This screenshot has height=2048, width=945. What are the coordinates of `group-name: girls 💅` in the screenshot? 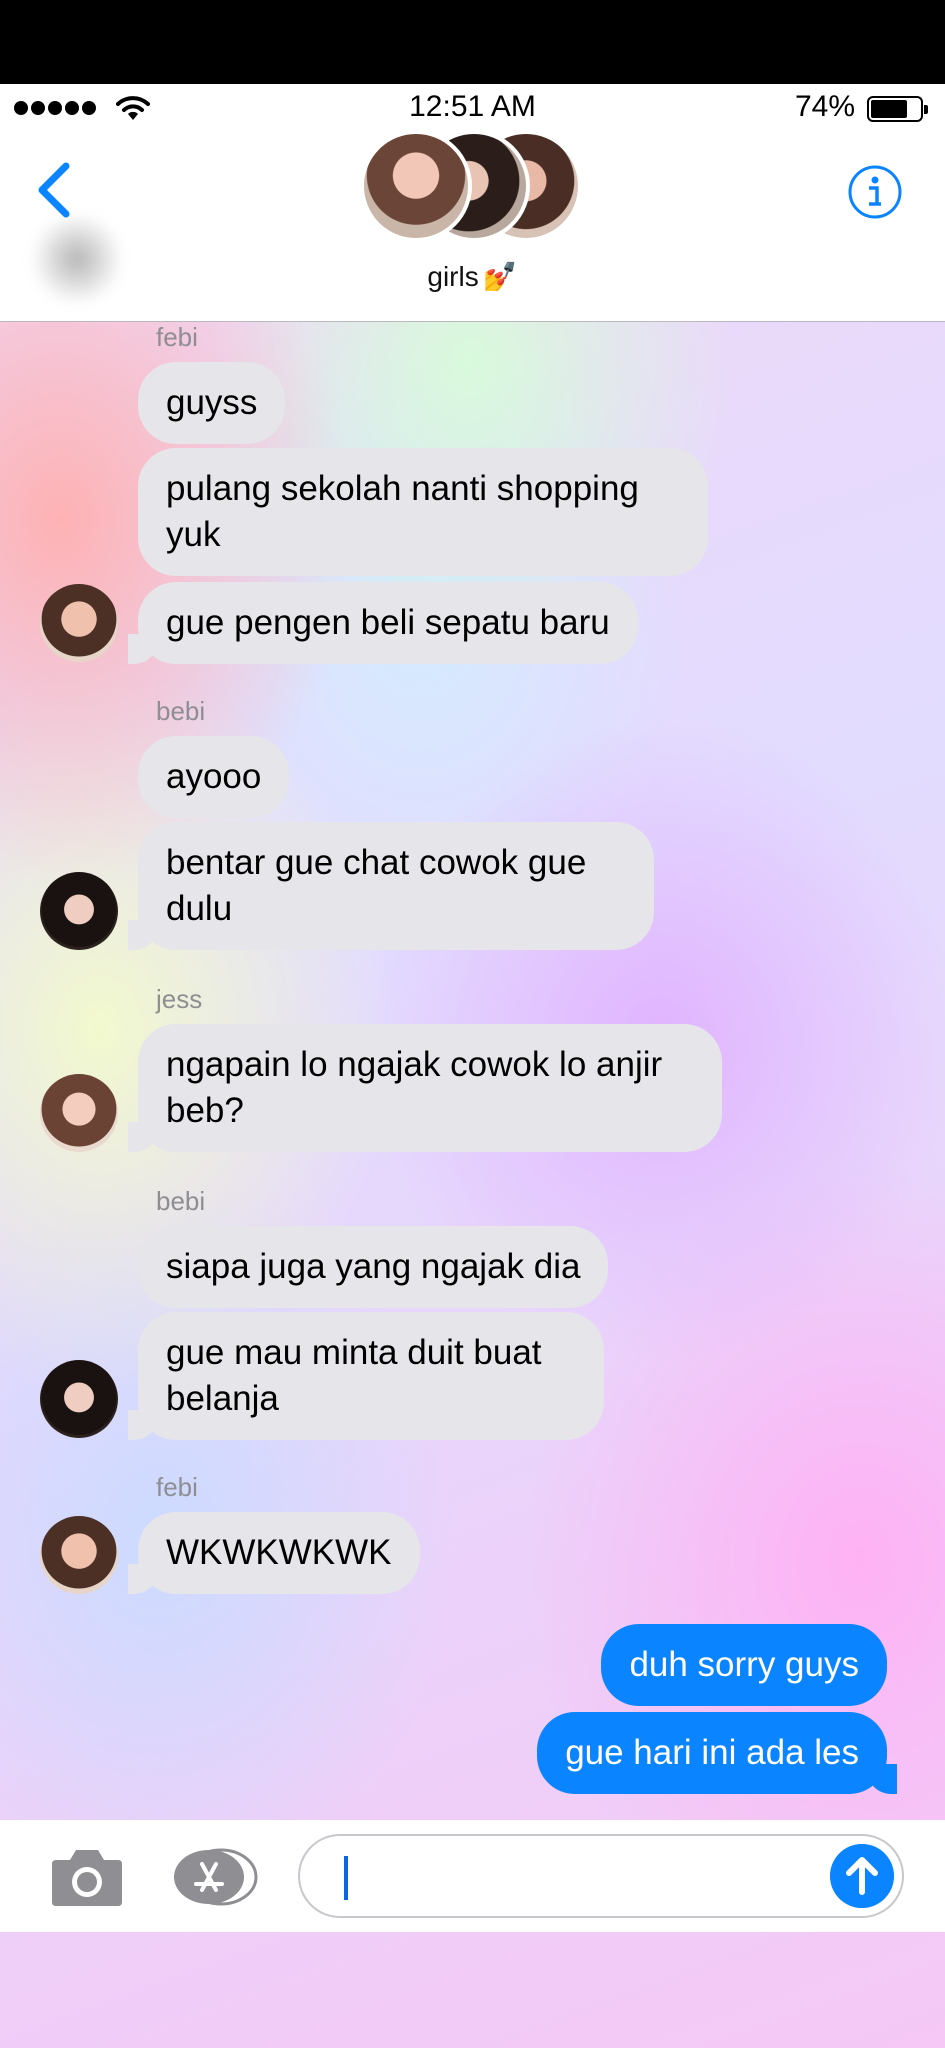 It's located at (472, 276).